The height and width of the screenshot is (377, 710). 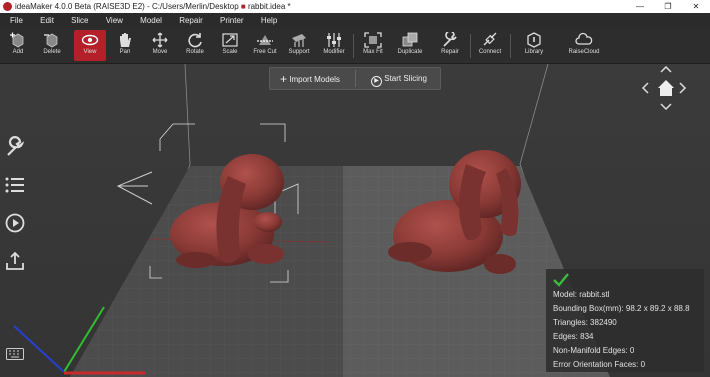 I want to click on connect-button: Connect, so click(x=490, y=45).